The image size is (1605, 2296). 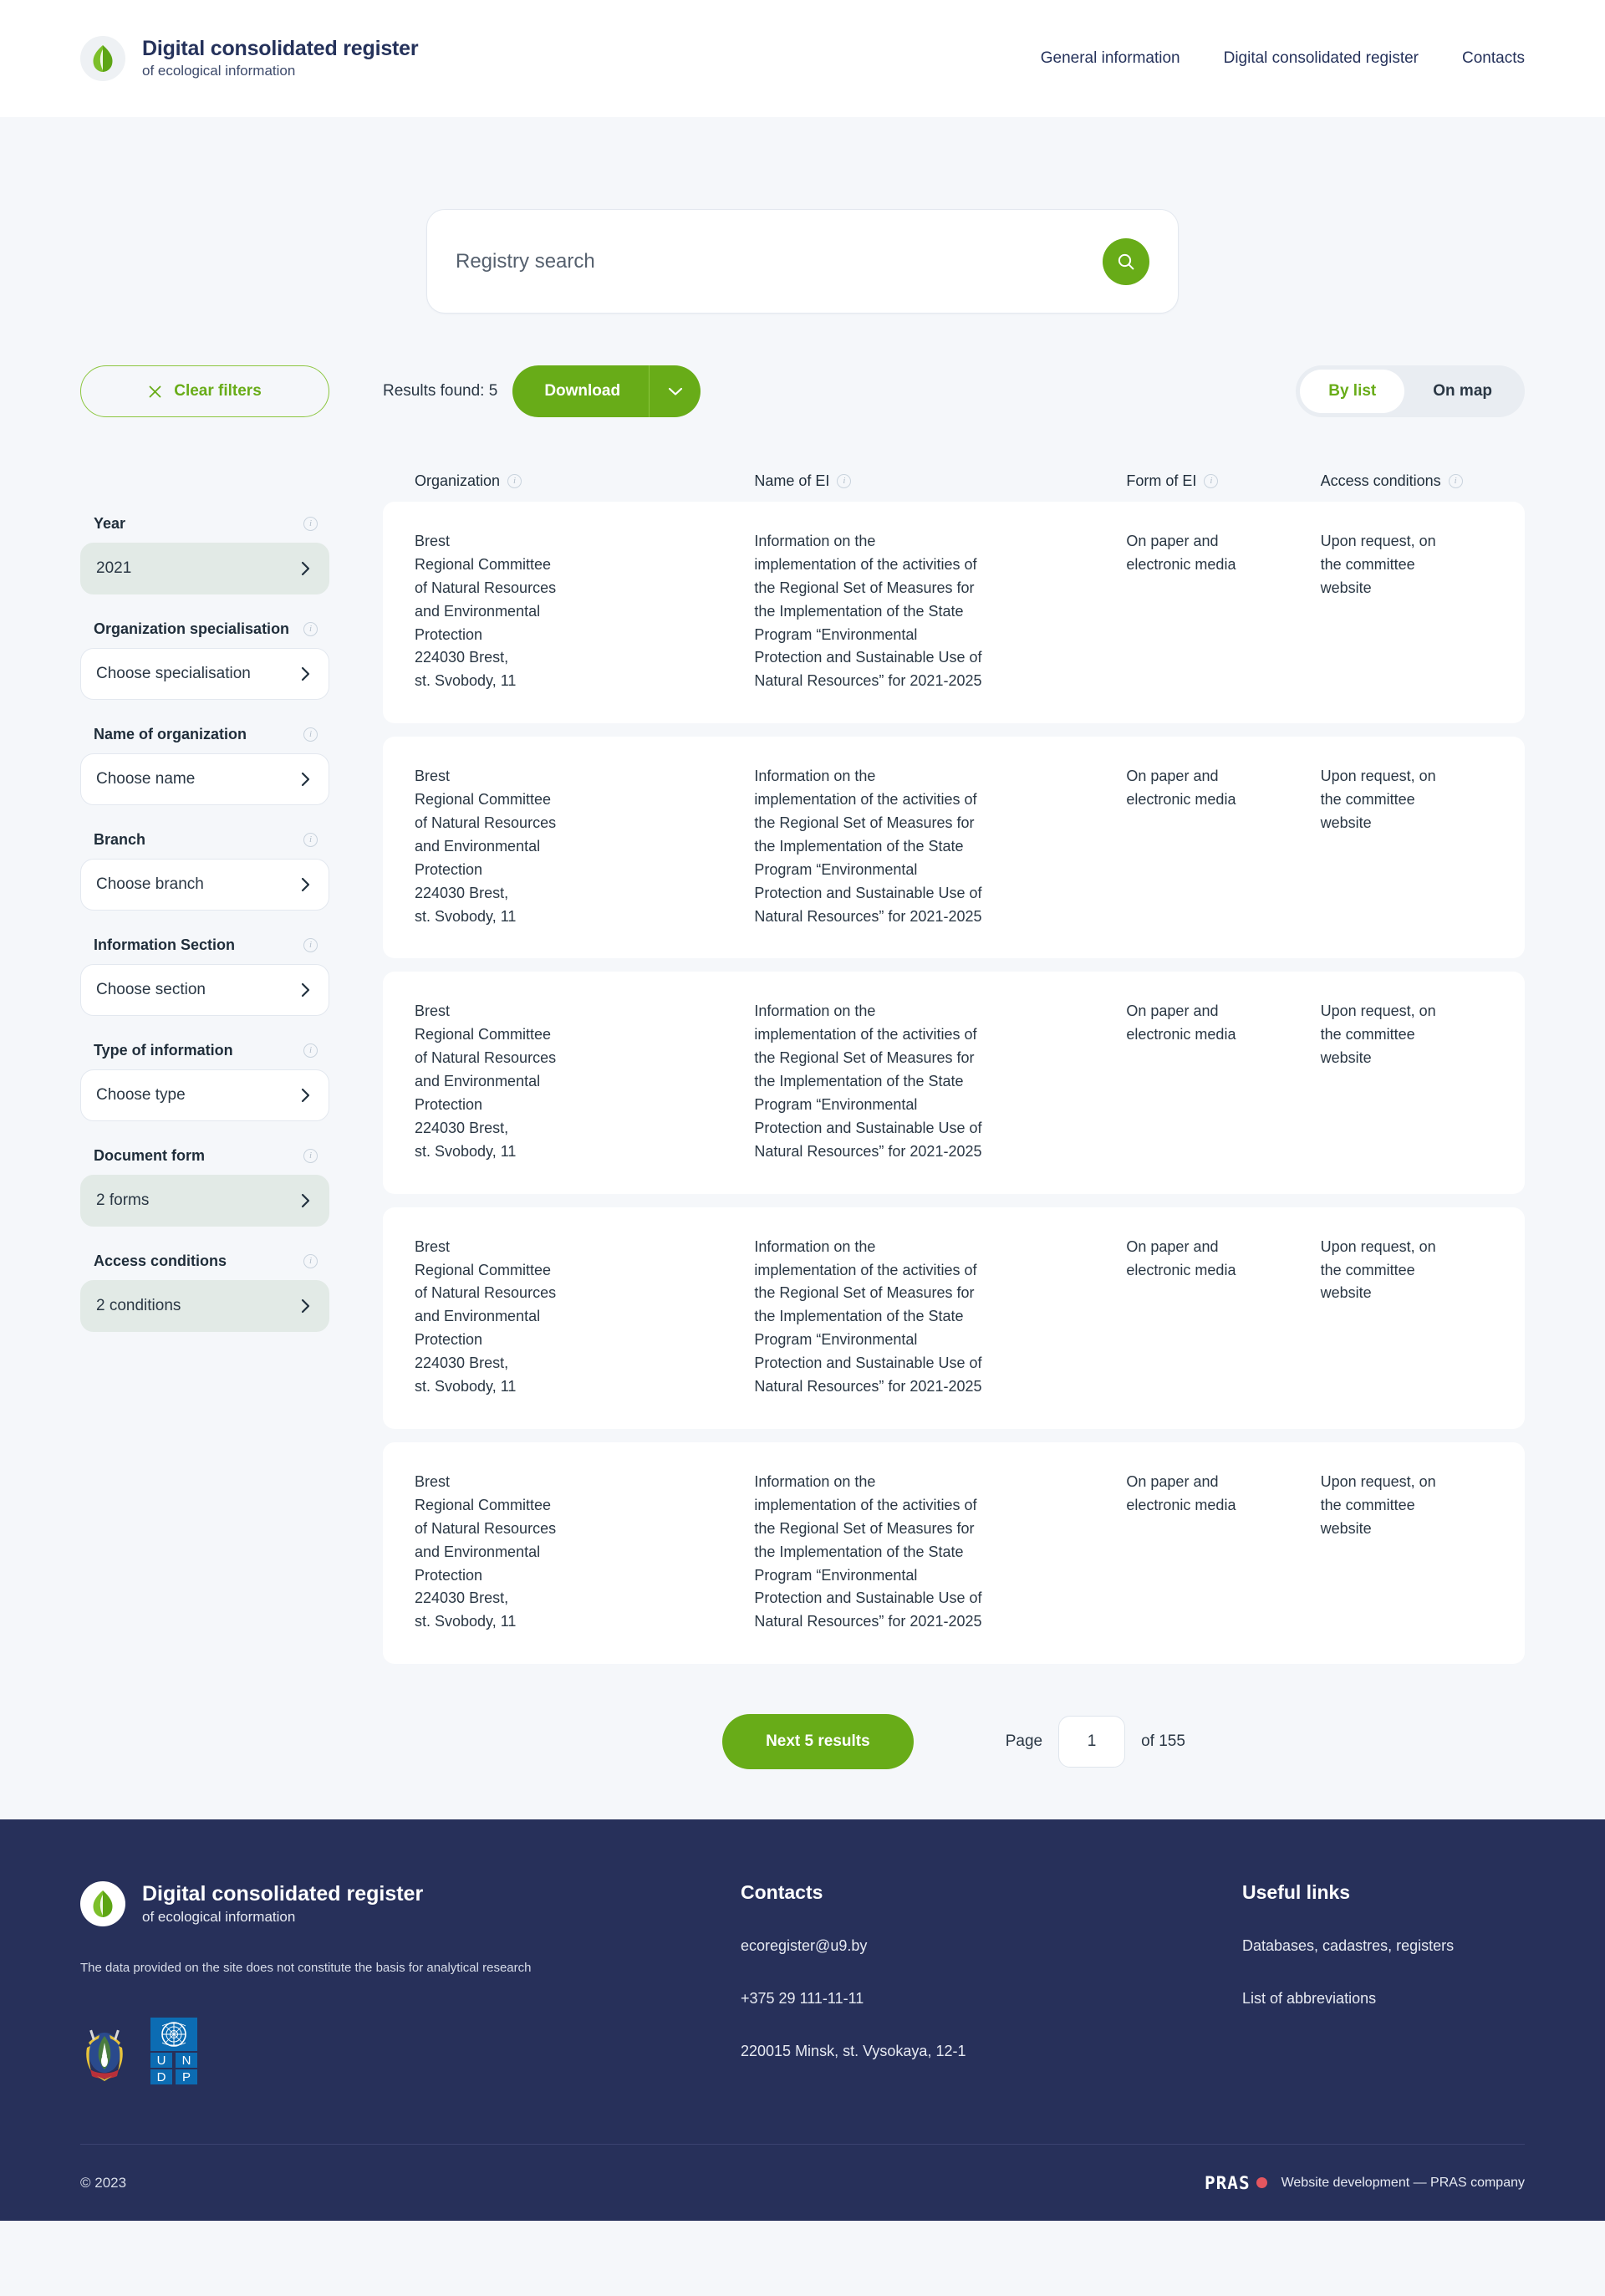 What do you see at coordinates (954, 1742) in the screenshot?
I see `pagination: Next 5 results Page of 155` at bounding box center [954, 1742].